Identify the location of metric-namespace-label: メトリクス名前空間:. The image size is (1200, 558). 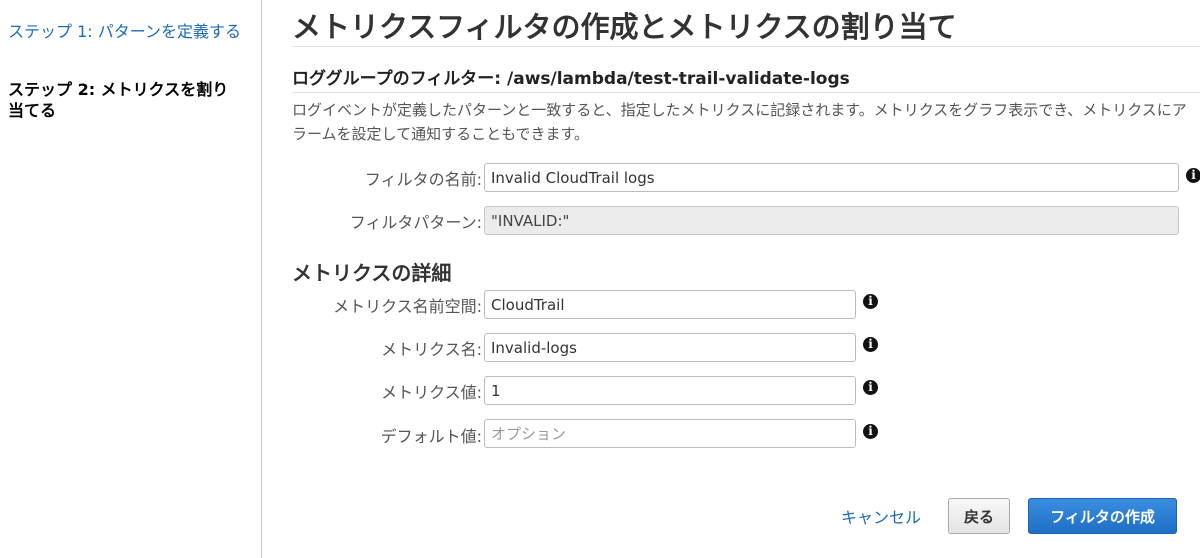
(407, 306).